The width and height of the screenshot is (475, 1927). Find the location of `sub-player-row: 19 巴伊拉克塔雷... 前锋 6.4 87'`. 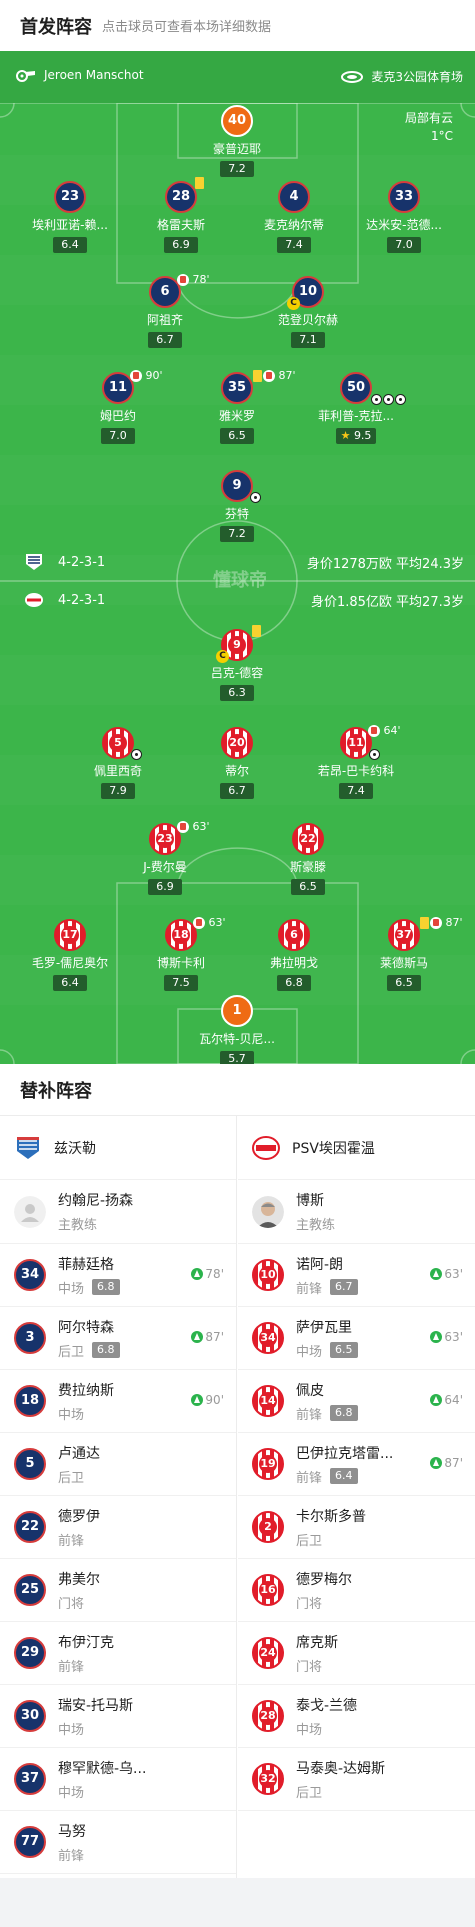

sub-player-row: 19 巴伊拉克塔雷... 前锋 6.4 87' is located at coordinates (356, 1464).